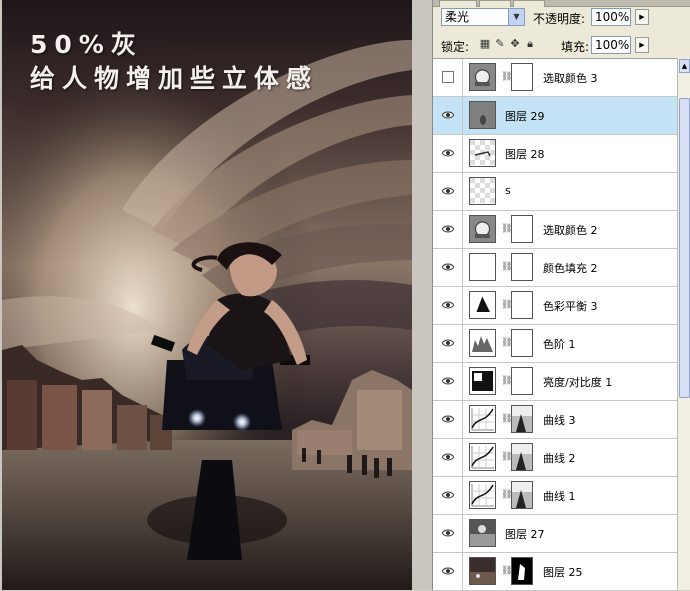 Image resolution: width=690 pixels, height=591 pixels. I want to click on layer-row: ⛓ 色阶 1, so click(555, 344).